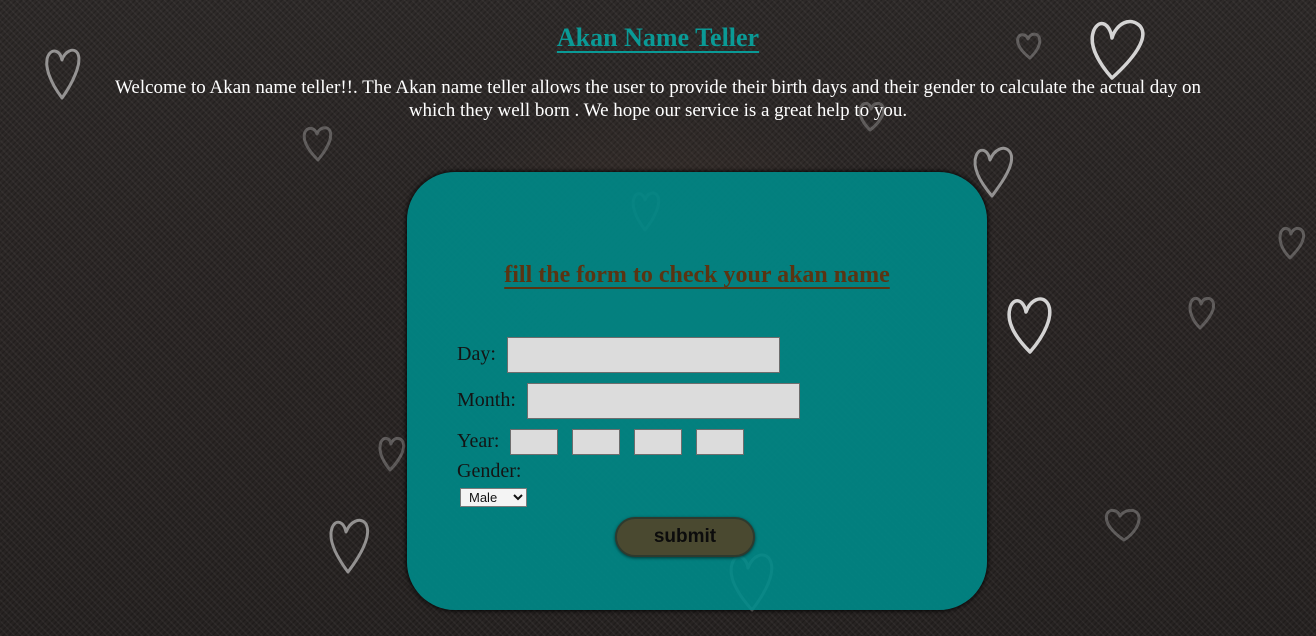  Describe the element at coordinates (663, 401) in the screenshot. I see `month-input` at that location.